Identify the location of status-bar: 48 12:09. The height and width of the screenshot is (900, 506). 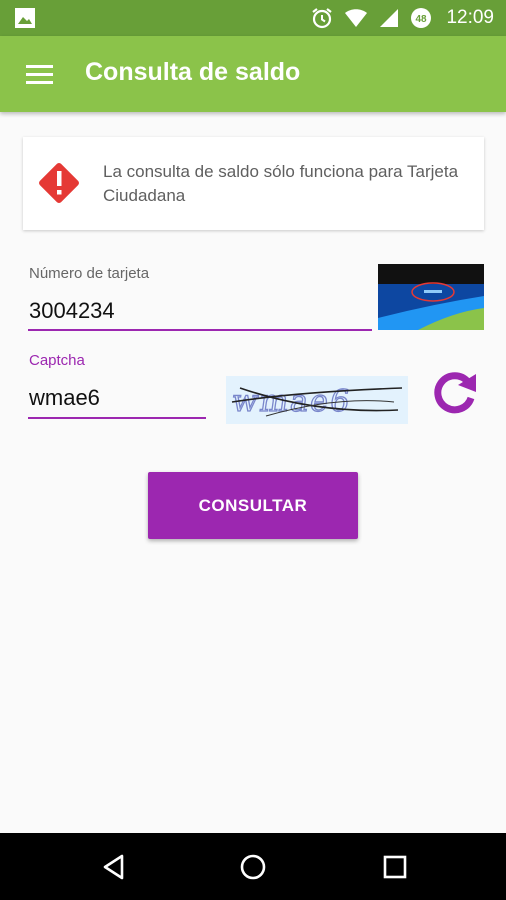
(253, 18).